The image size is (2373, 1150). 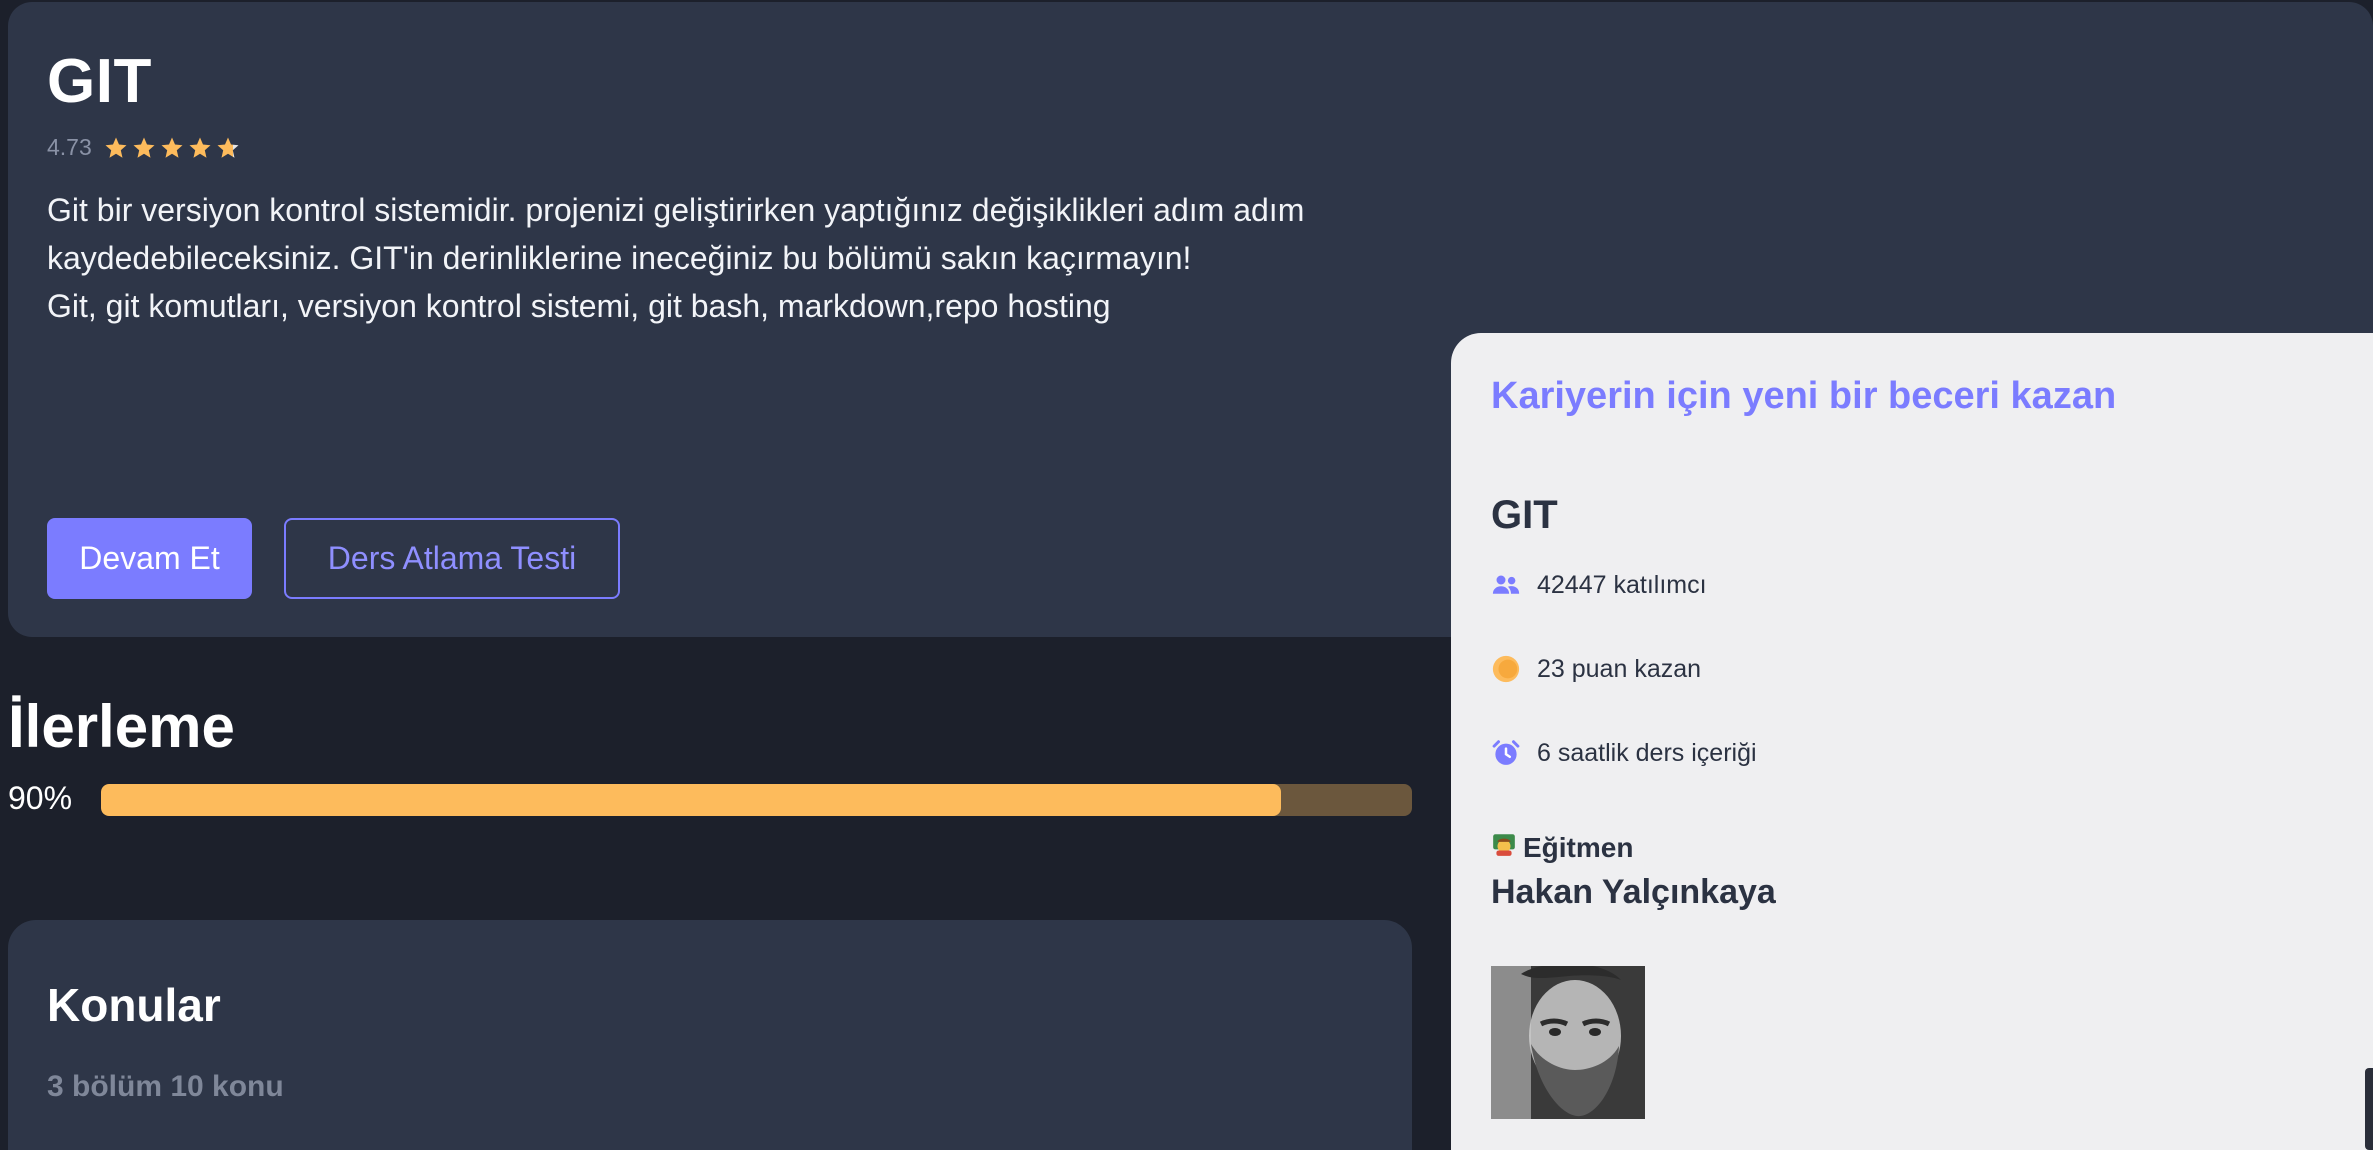 I want to click on rating-stars, so click(x=172, y=148).